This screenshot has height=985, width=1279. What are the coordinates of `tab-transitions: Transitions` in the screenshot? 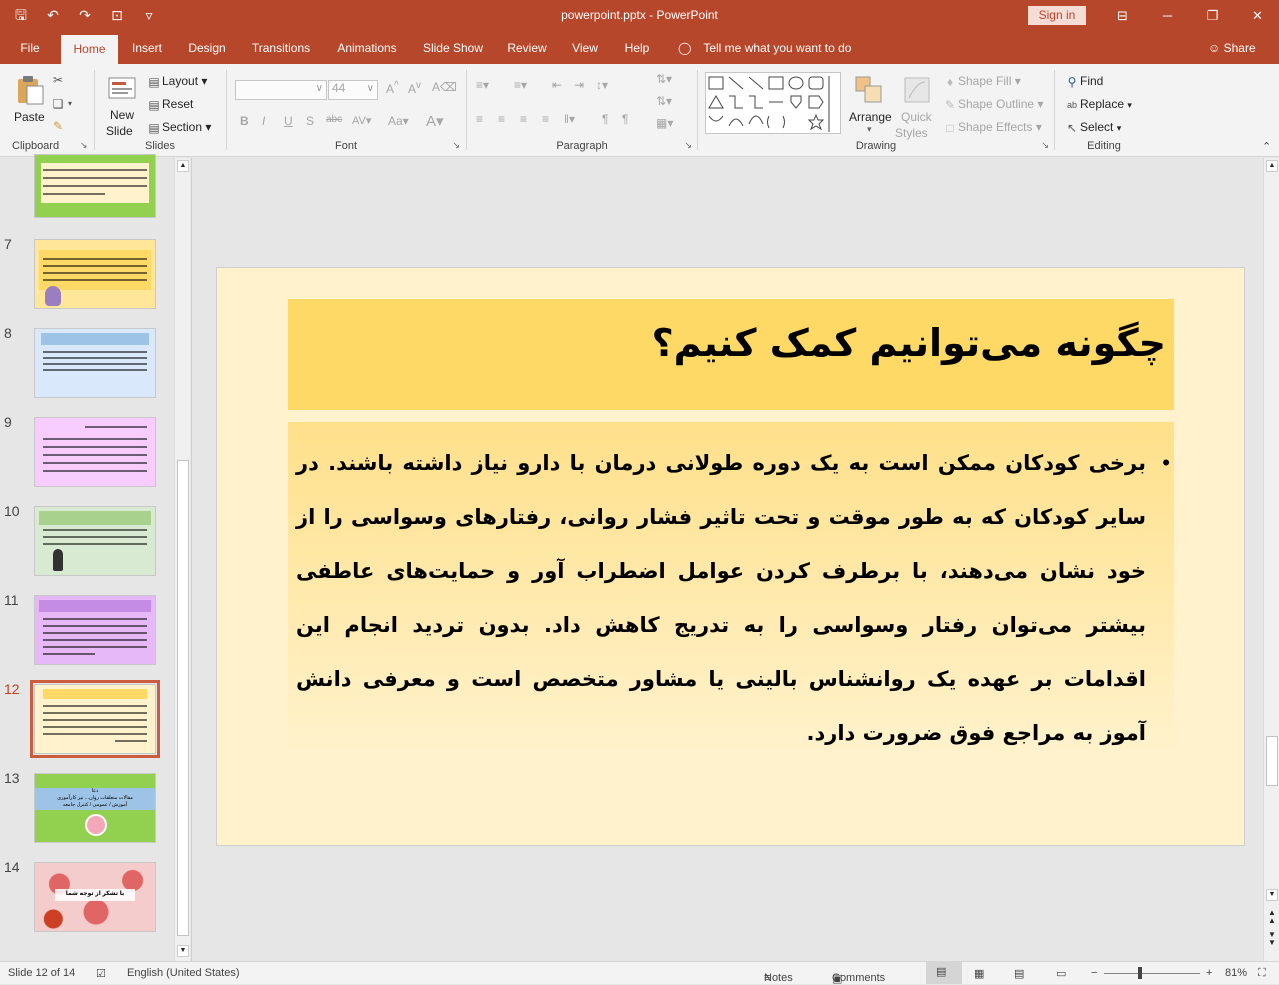 It's located at (281, 48).